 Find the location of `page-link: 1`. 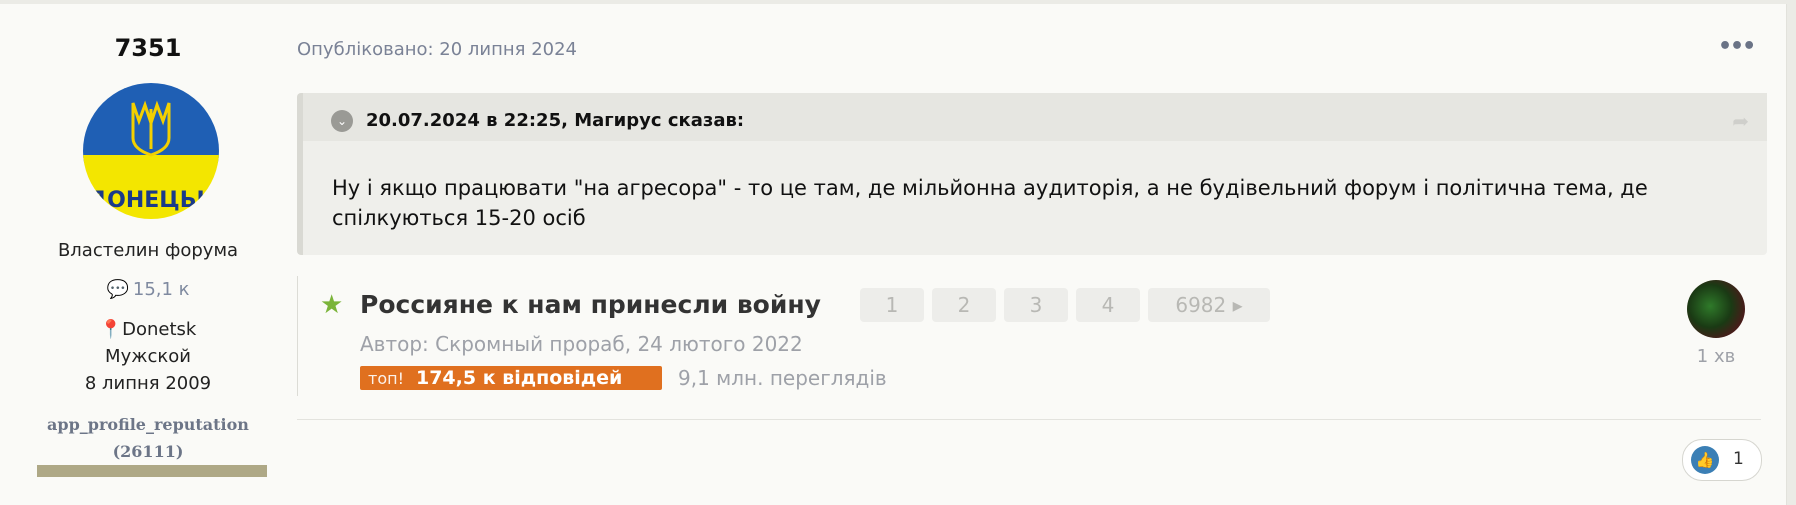

page-link: 1 is located at coordinates (892, 305).